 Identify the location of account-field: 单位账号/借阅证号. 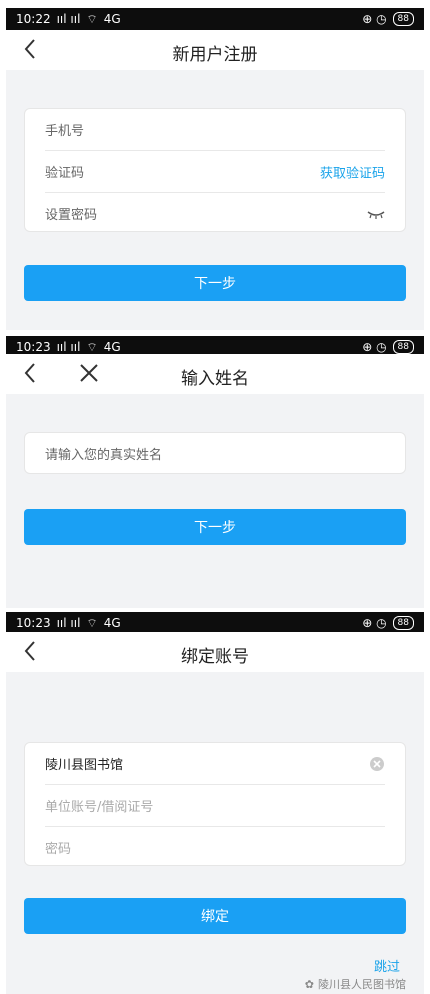
(215, 806).